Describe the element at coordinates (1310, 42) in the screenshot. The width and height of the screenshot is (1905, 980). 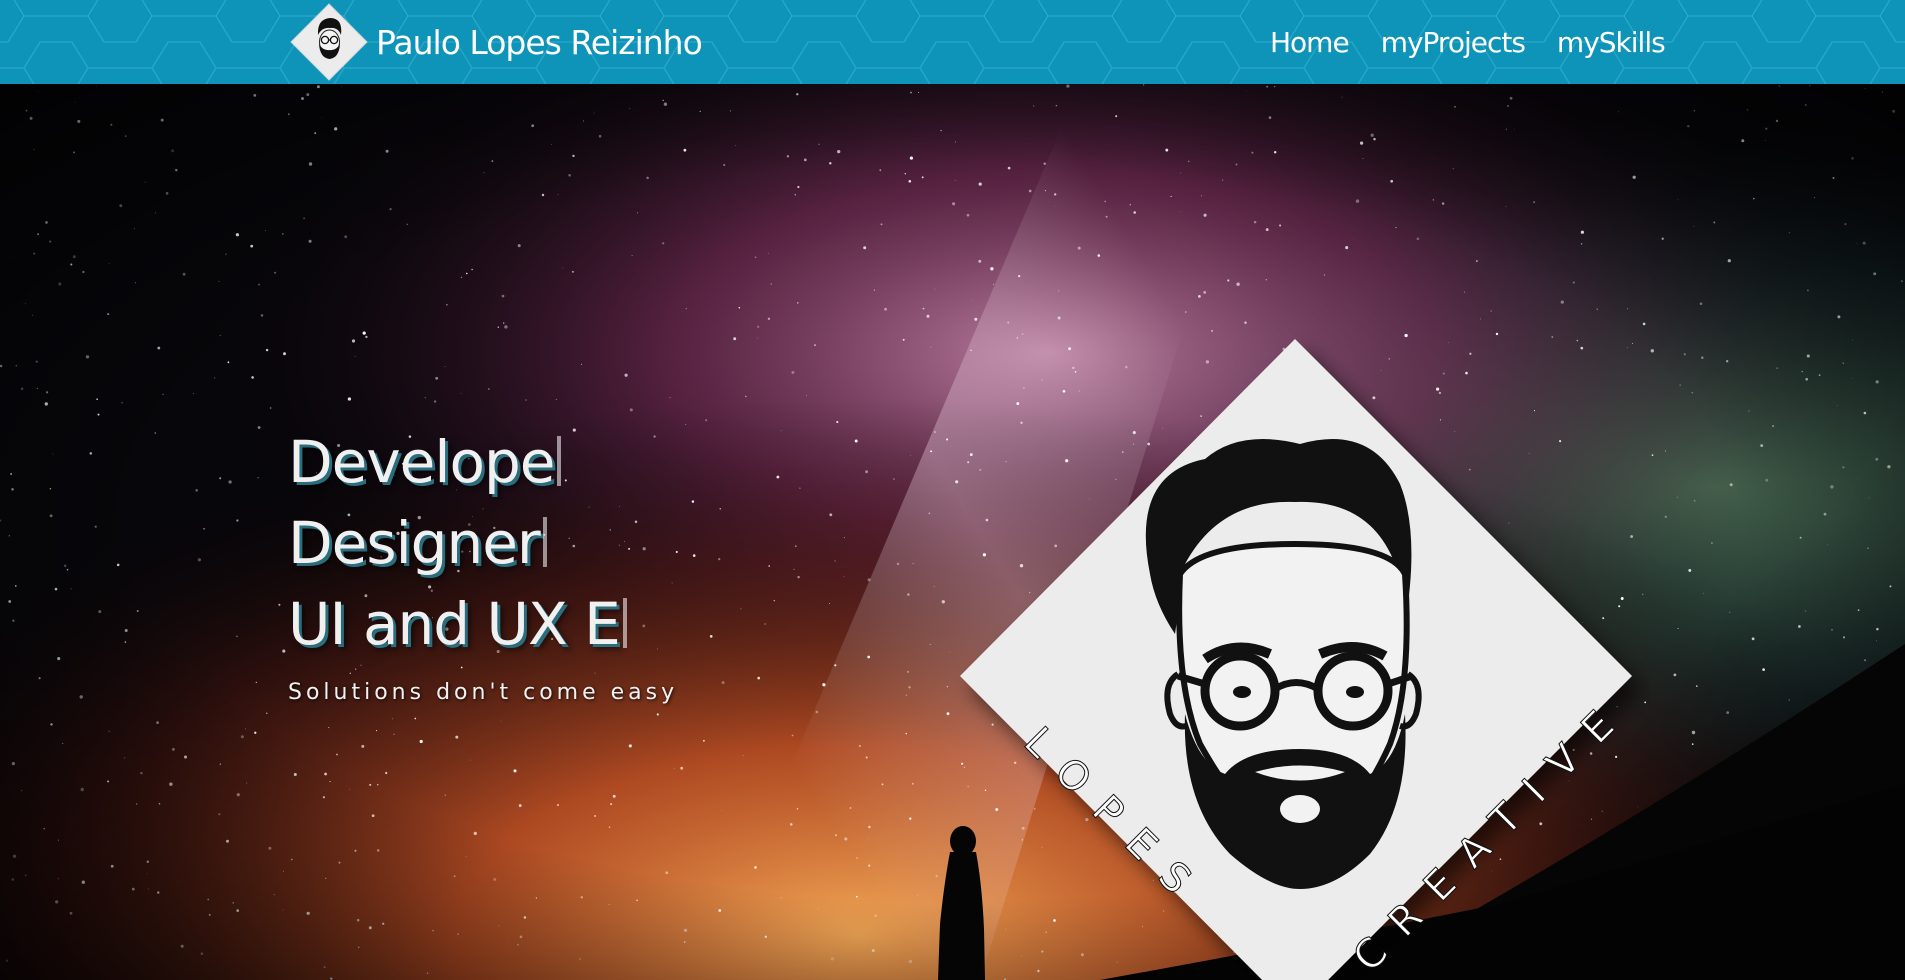
I see `nav-home-link: Home` at that location.